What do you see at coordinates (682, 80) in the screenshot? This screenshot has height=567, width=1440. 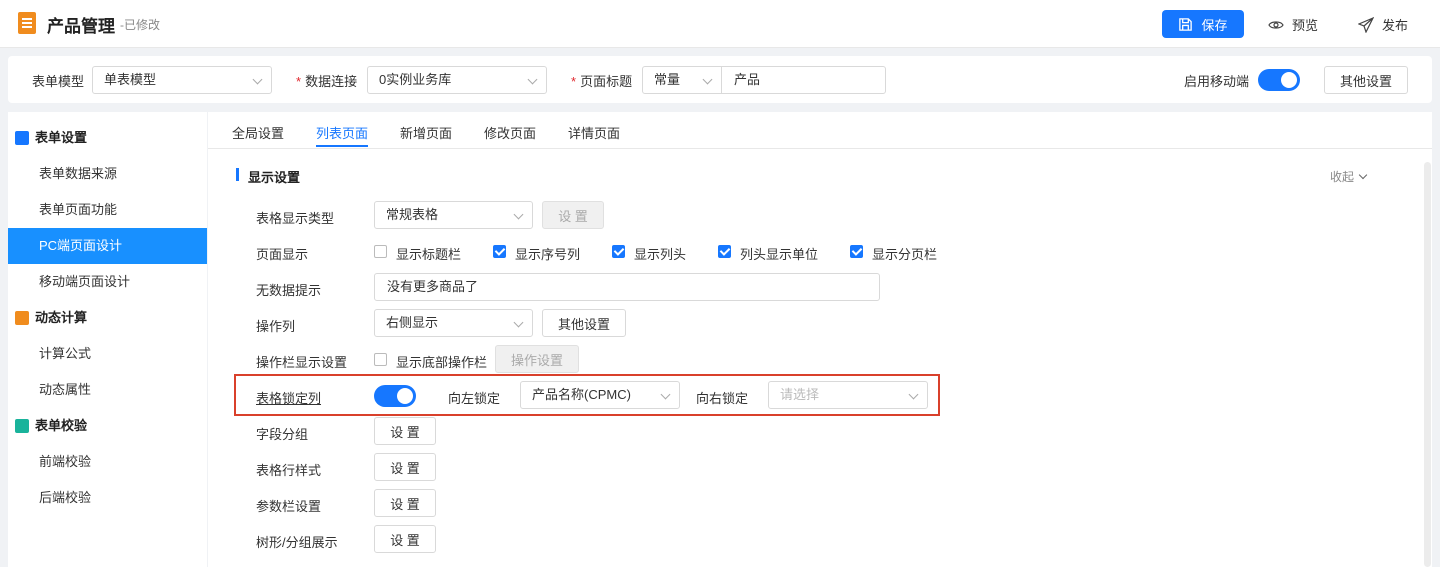 I see `page-title-type-select: 常量` at bounding box center [682, 80].